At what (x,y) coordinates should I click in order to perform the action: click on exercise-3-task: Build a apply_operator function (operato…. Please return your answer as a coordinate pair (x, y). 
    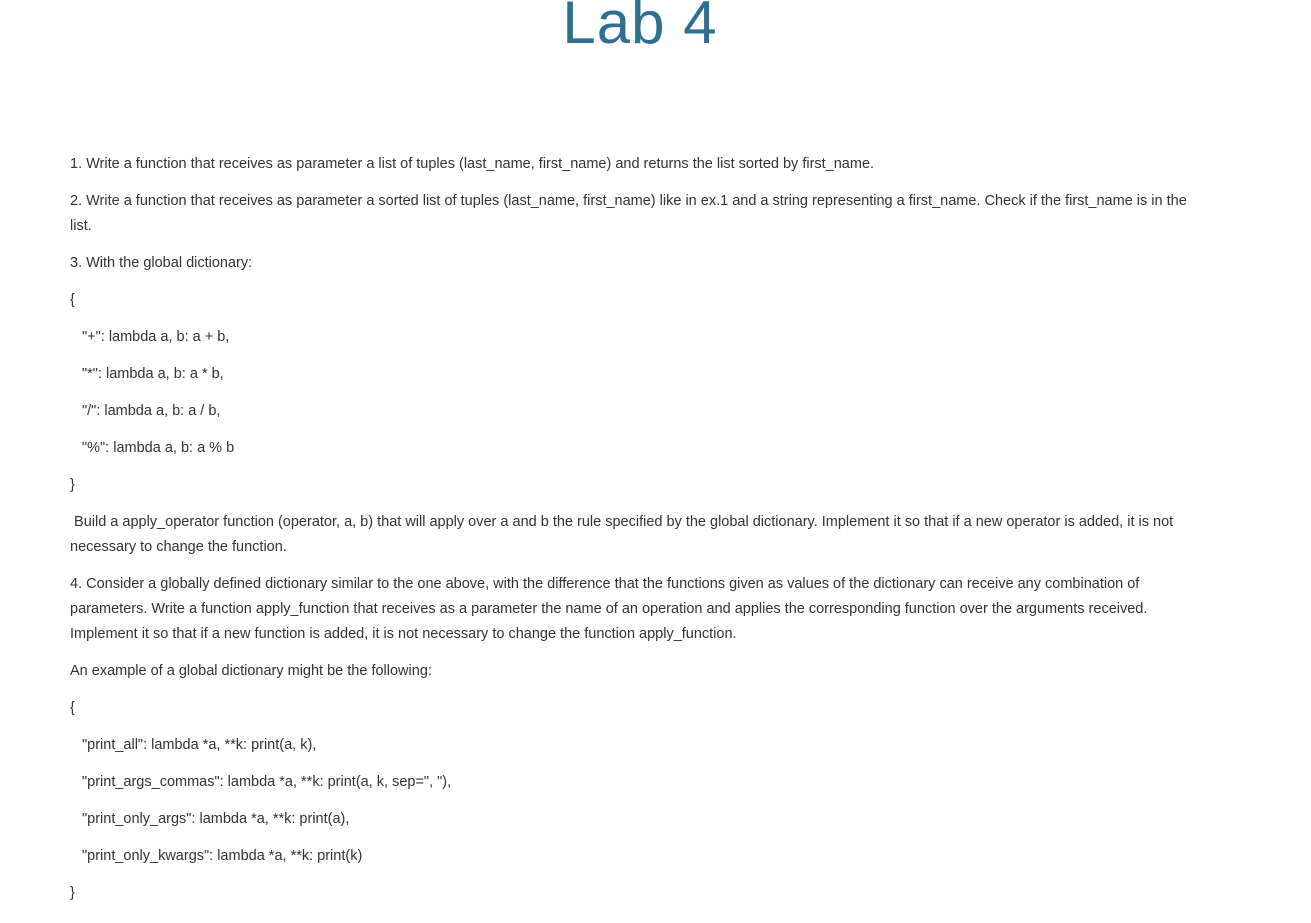
    Looking at the image, I should click on (624, 534).